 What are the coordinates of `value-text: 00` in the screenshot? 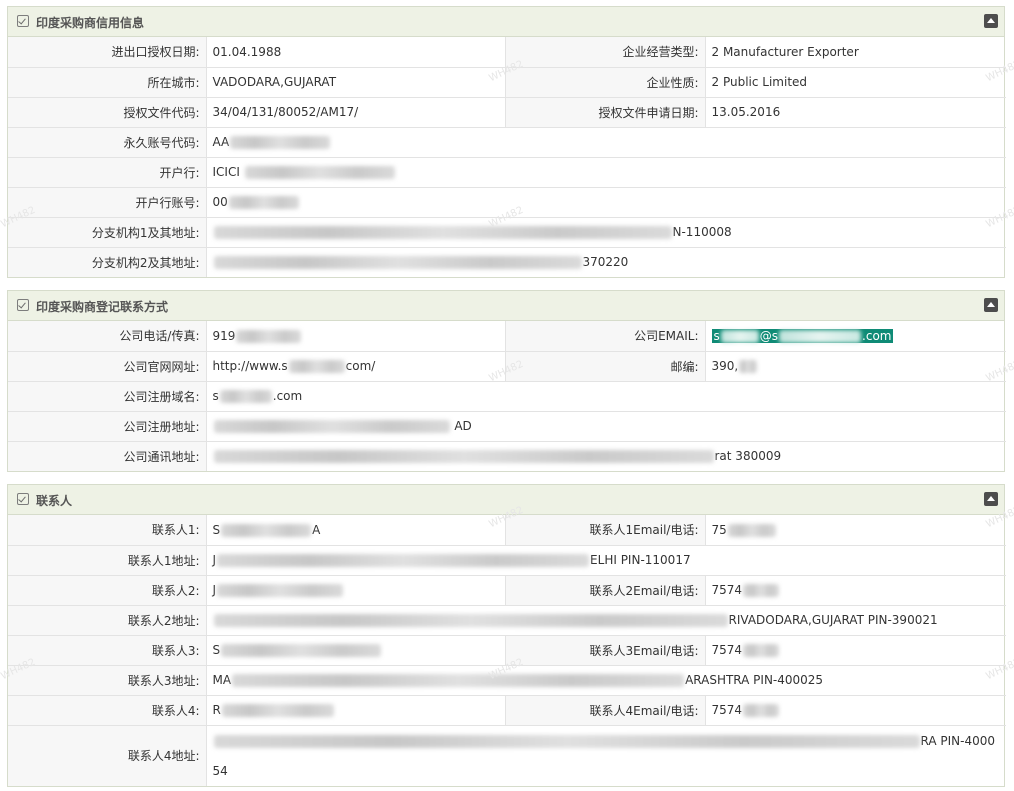 It's located at (220, 202).